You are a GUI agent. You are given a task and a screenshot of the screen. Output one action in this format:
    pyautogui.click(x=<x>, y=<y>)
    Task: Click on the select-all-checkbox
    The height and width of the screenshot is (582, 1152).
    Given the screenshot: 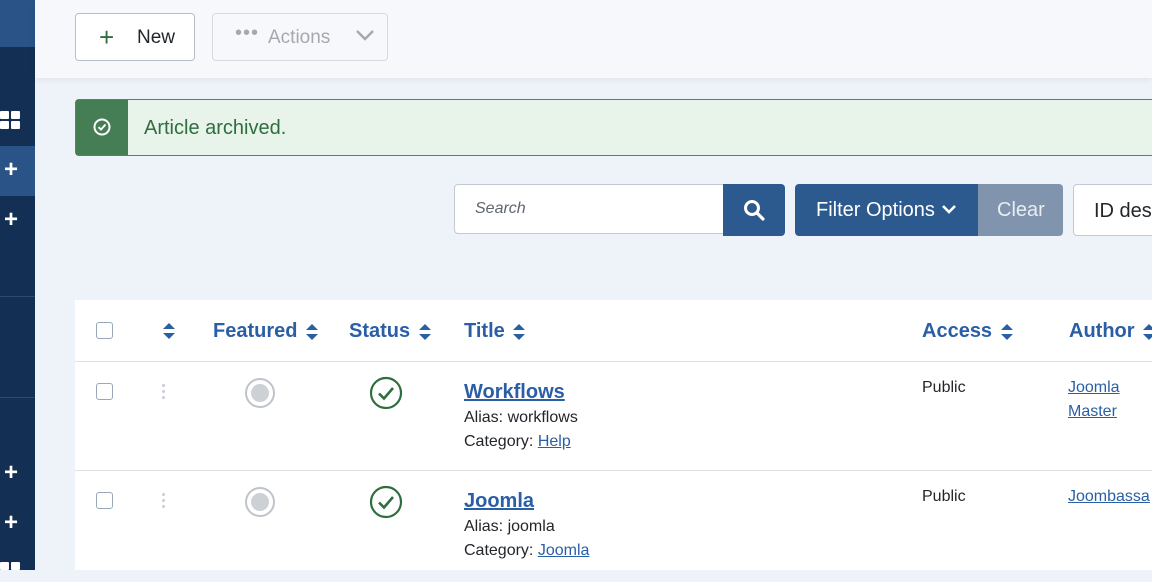 What is the action you would take?
    pyautogui.click(x=104, y=330)
    